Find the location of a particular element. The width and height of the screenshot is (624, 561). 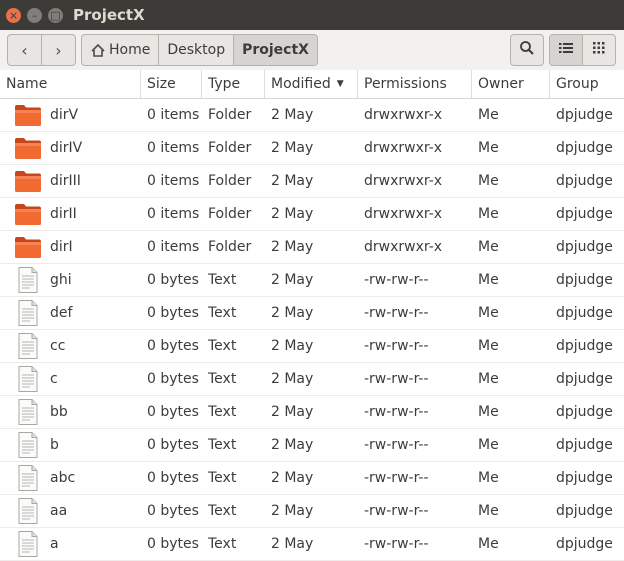

file-row: c 0 bytes Text 2 May -rw-rw-r-- Me dpjudge is located at coordinates (312, 379).